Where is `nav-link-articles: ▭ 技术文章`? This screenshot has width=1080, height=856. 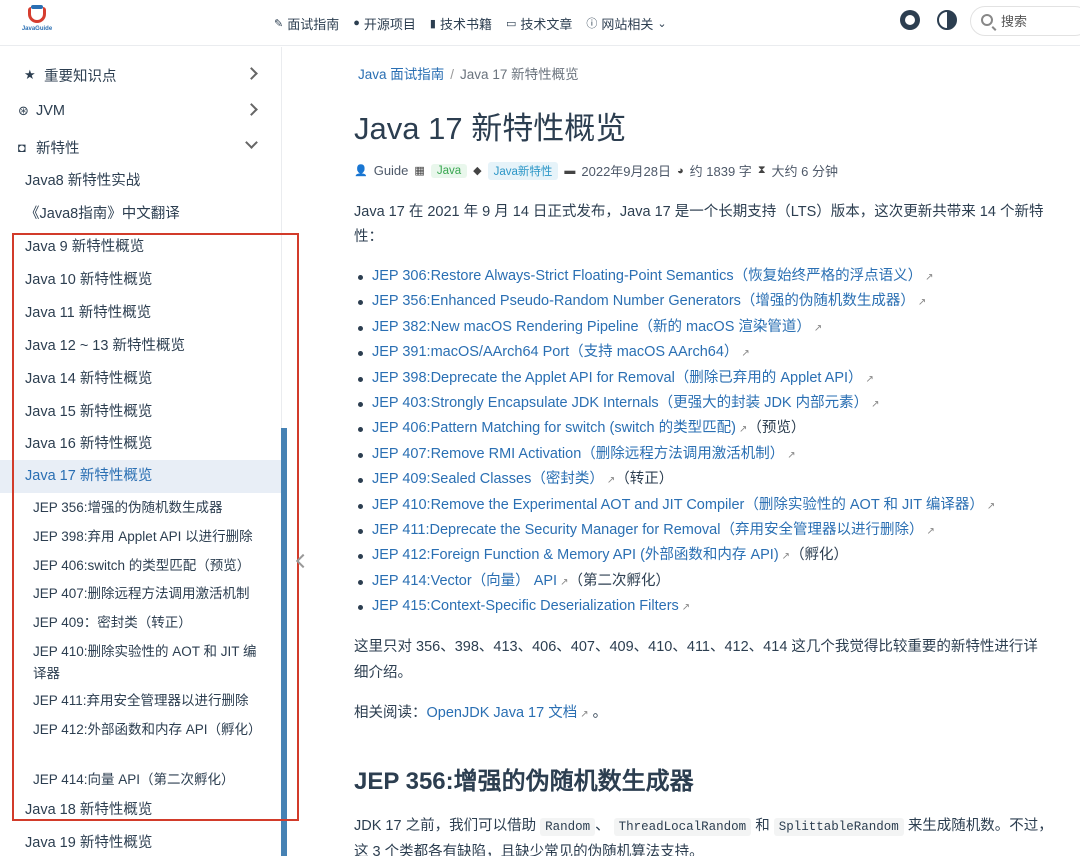 nav-link-articles: ▭ 技术文章 is located at coordinates (539, 23).